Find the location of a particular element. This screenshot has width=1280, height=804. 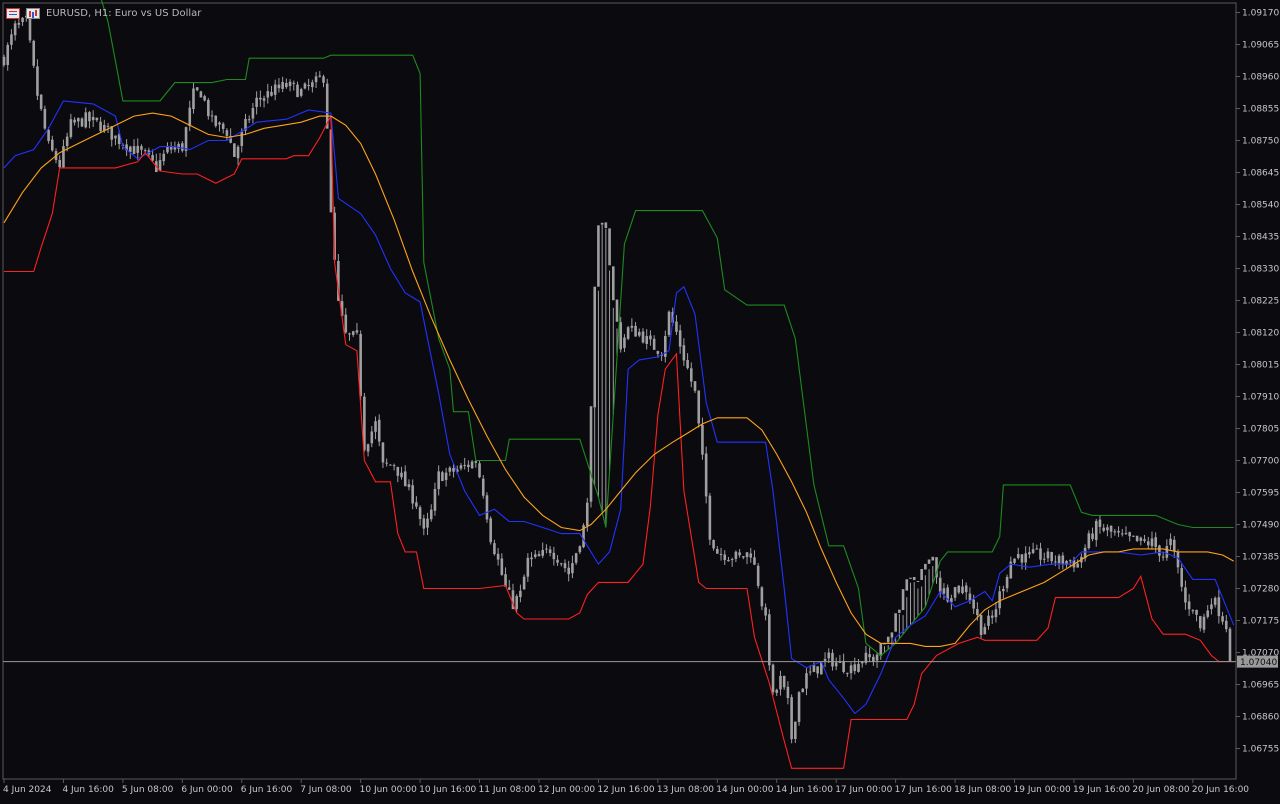

x-tick-label: 12 Jun 00:00 is located at coordinates (566, 790).